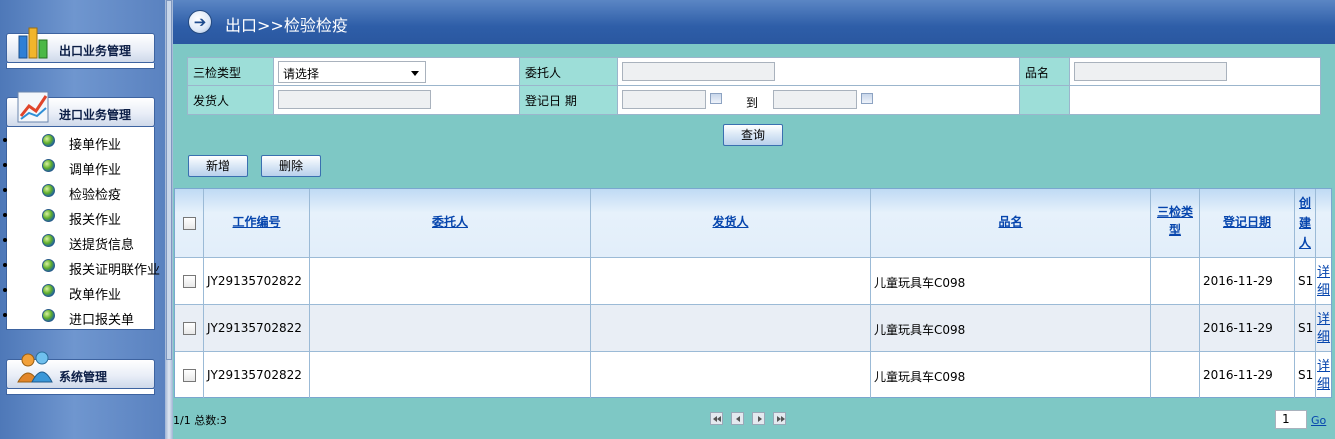  I want to click on first-page-icon, so click(716, 418).